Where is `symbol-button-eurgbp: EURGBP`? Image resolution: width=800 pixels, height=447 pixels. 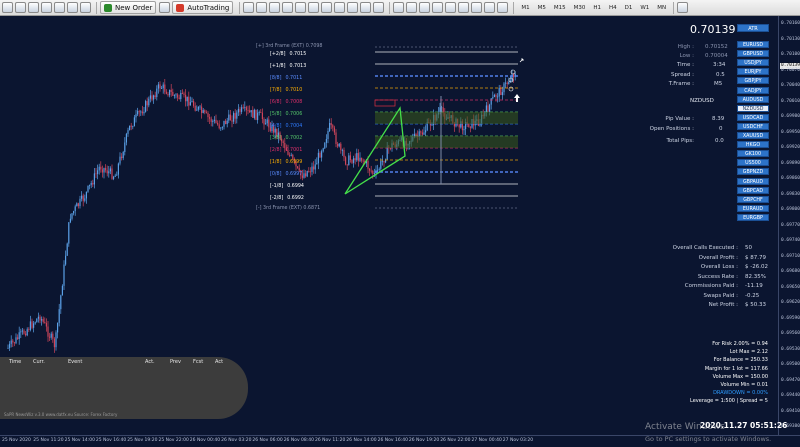
symbol-button-eurgbp: EURGBP is located at coordinates (753, 217).